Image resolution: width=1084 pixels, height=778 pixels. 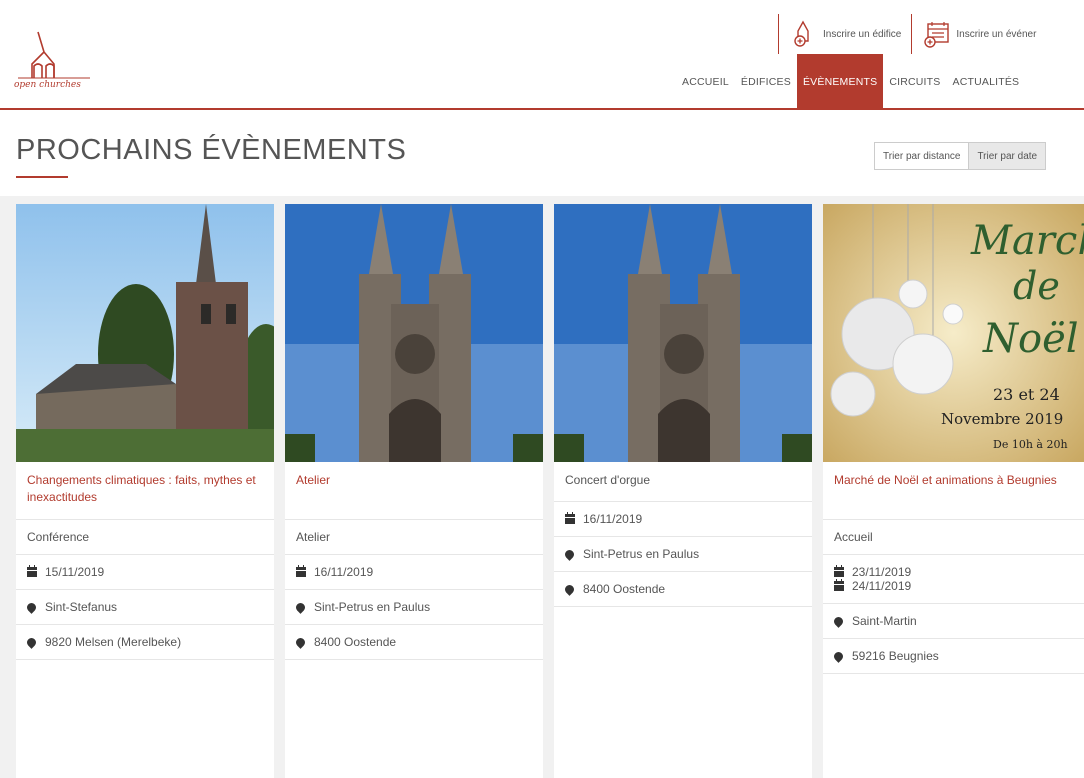 I want to click on event-type: Atelier, so click(x=414, y=537).